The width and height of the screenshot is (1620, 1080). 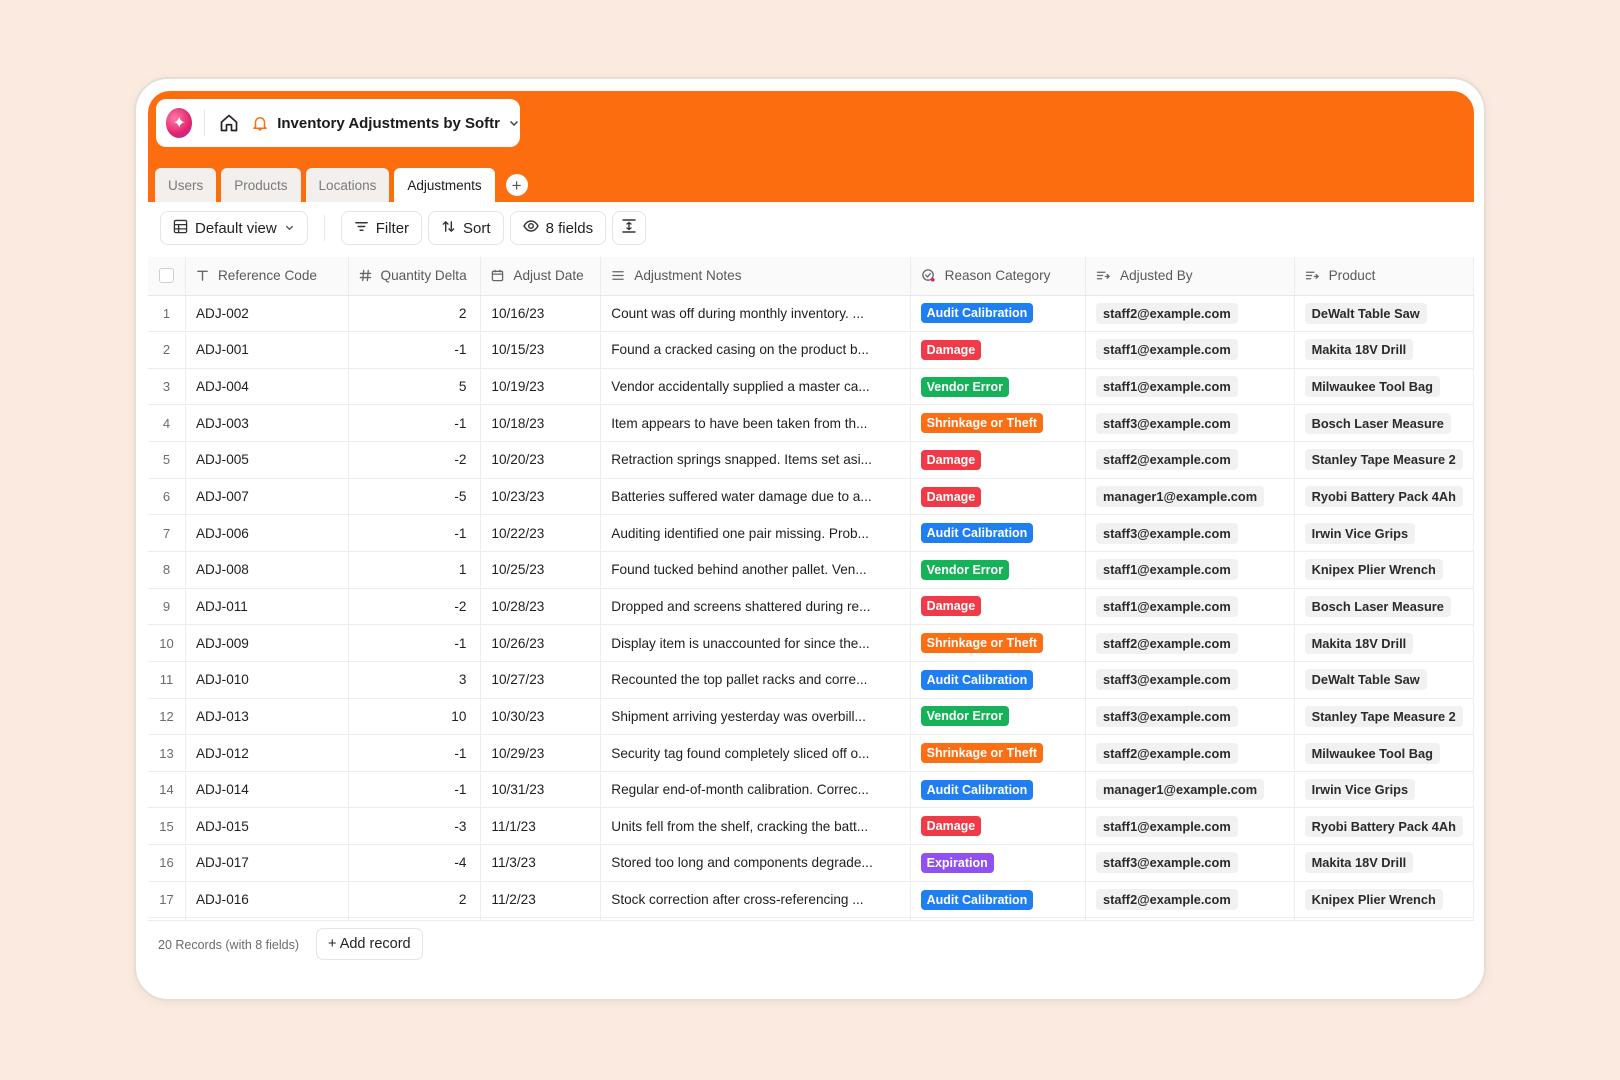 I want to click on chevron-down-icon, so click(x=514, y=123).